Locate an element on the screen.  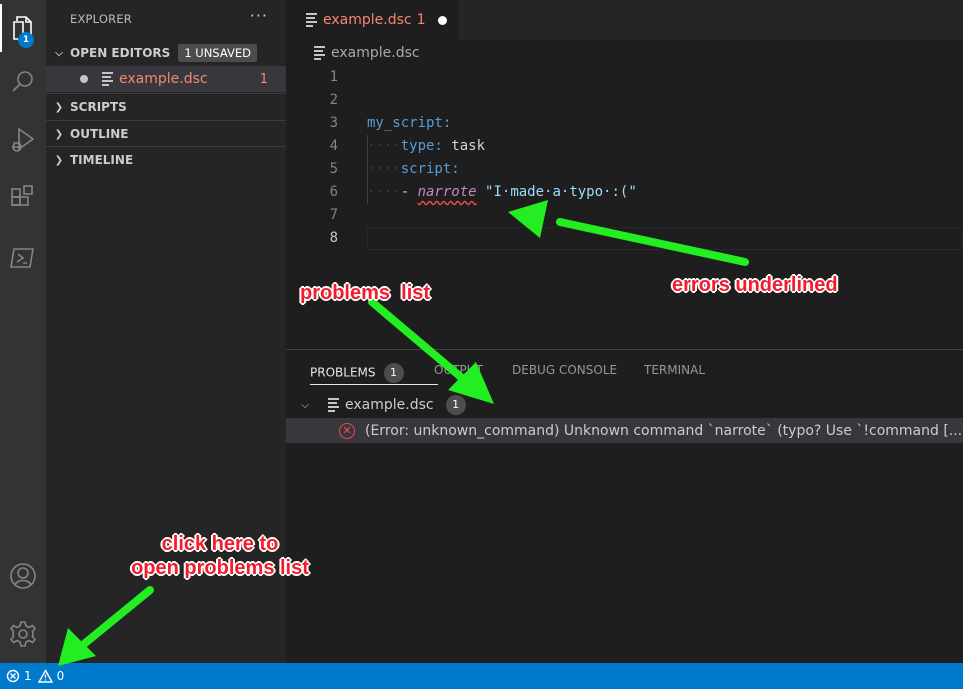
line-number: 7 is located at coordinates (333, 215).